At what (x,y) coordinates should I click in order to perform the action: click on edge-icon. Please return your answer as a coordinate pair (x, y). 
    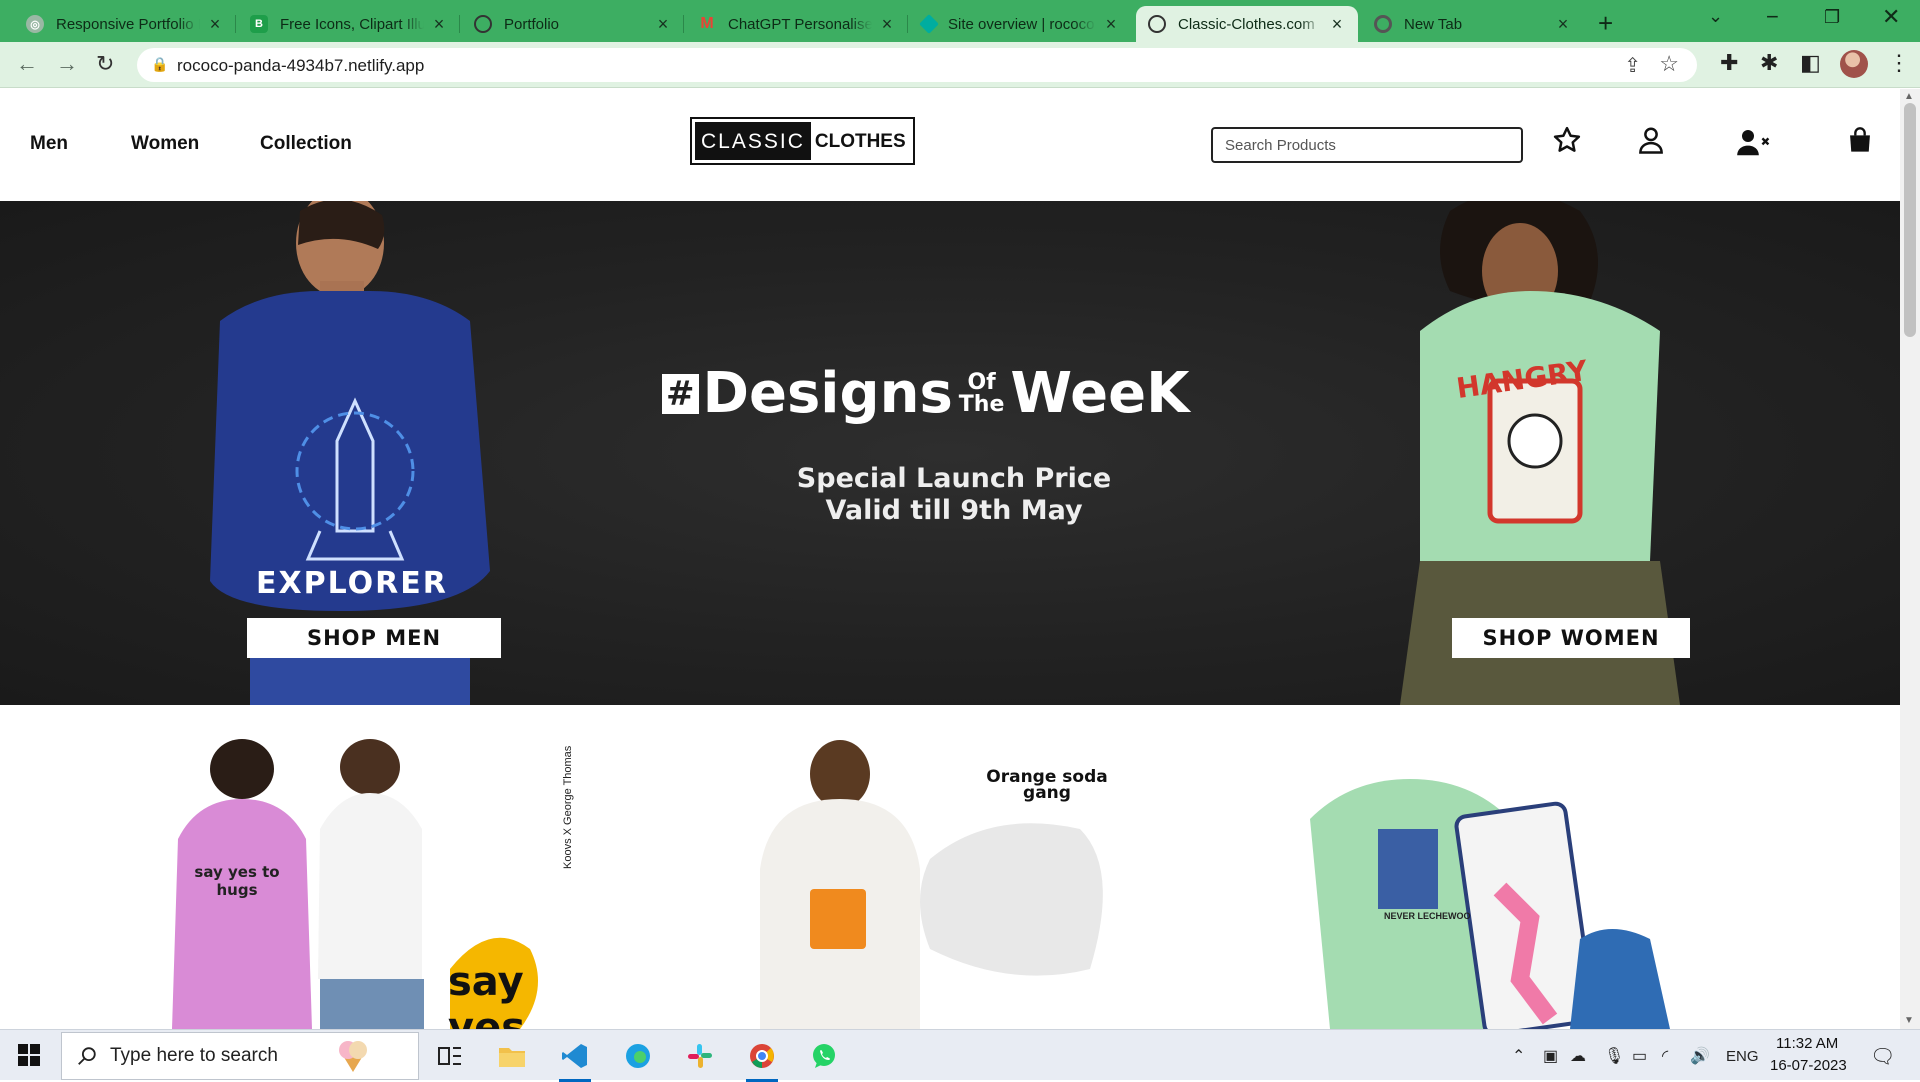
    Looking at the image, I should click on (638, 1056).